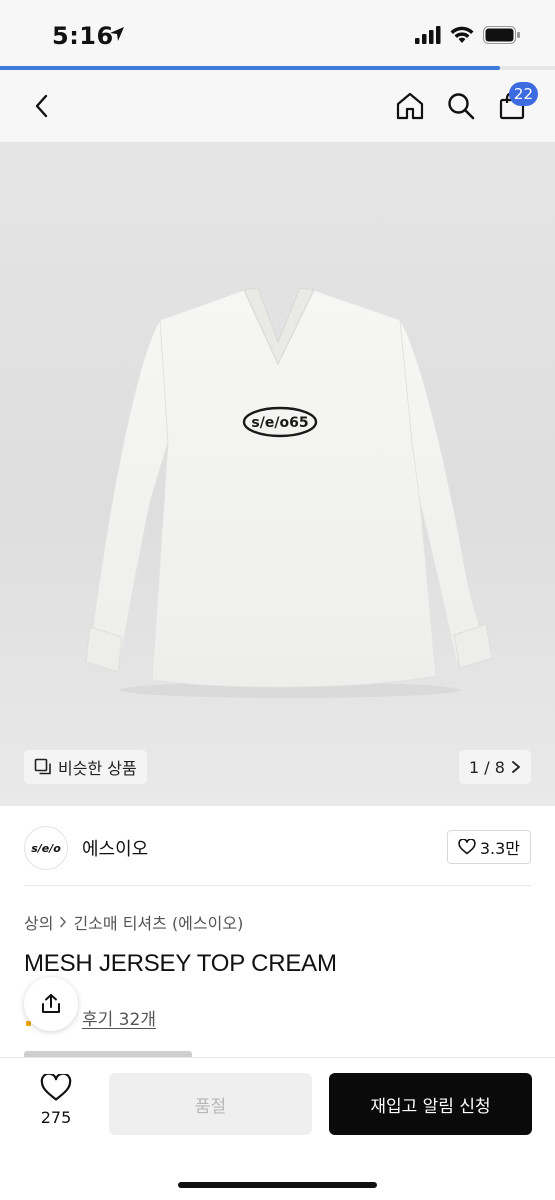 The image size is (555, 1200). Describe the element at coordinates (277, 846) in the screenshot. I see `brand-row: s/e/o 에스이오 3.3만` at that location.